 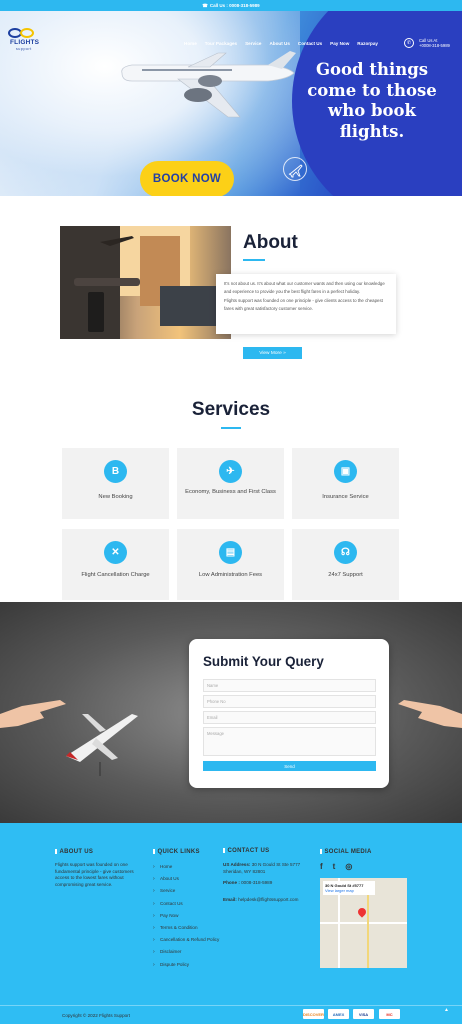 What do you see at coordinates (188, 891) in the screenshot?
I see `footer-link-service: Service` at bounding box center [188, 891].